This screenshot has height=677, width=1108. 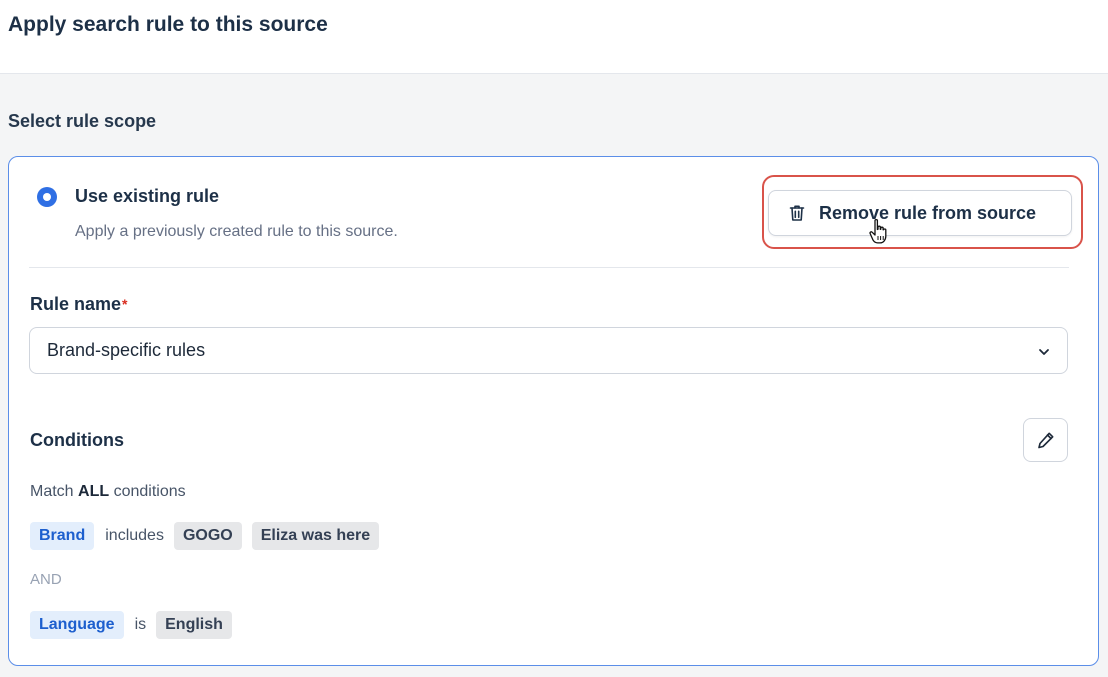 What do you see at coordinates (168, 24) in the screenshot?
I see `page-title: Apply search rule to this source` at bounding box center [168, 24].